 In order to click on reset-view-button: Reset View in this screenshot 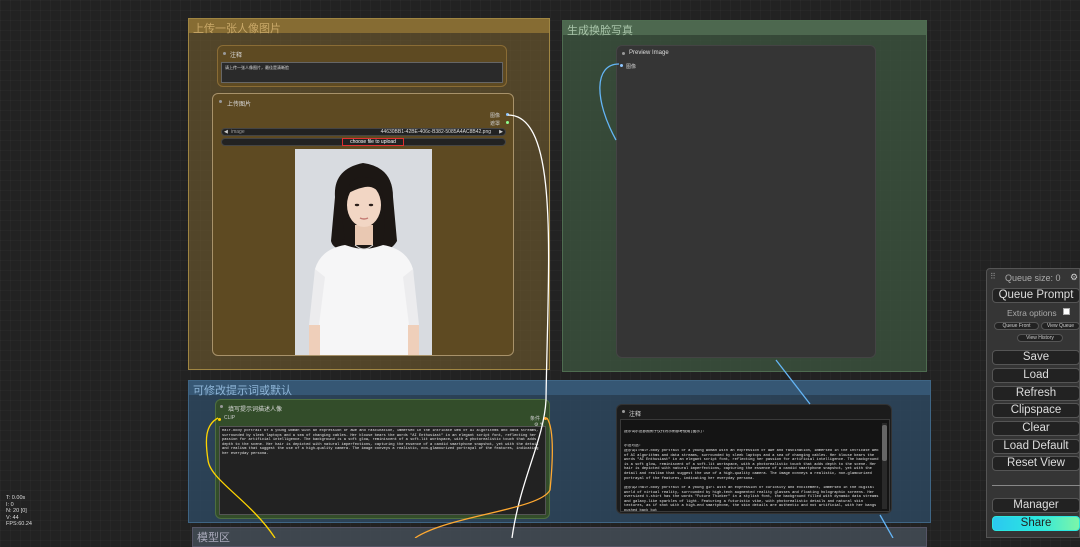, I will do `click(1036, 463)`.